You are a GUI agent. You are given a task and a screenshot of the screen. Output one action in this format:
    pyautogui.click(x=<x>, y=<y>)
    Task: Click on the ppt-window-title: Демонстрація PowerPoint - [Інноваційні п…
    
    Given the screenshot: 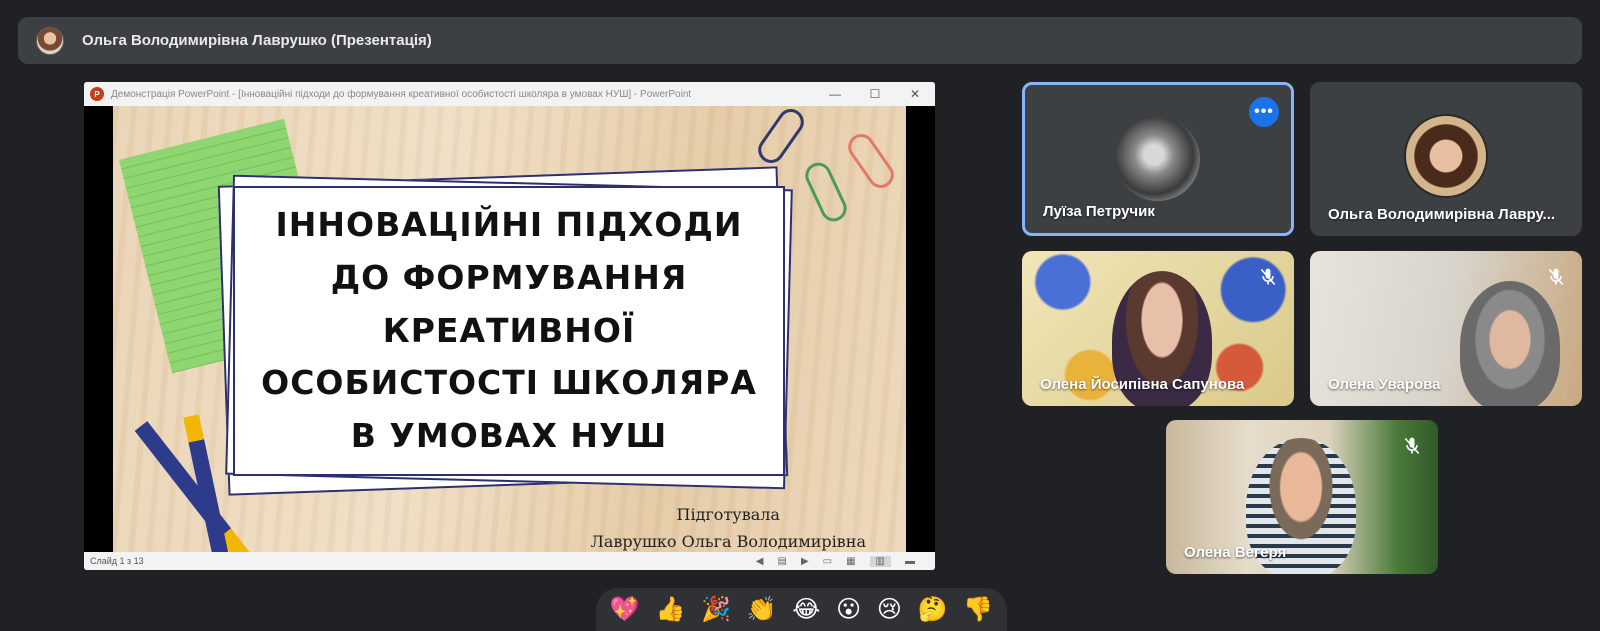 What is the action you would take?
    pyautogui.click(x=401, y=94)
    